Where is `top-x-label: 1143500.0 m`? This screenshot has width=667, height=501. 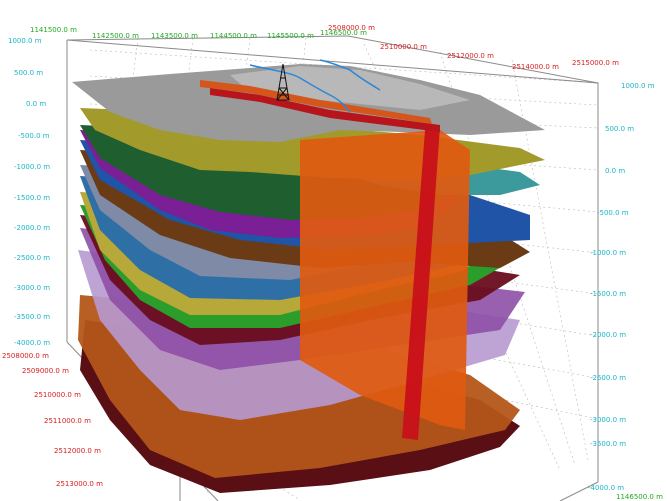
top-x-label: 1143500.0 m is located at coordinates (174, 36).